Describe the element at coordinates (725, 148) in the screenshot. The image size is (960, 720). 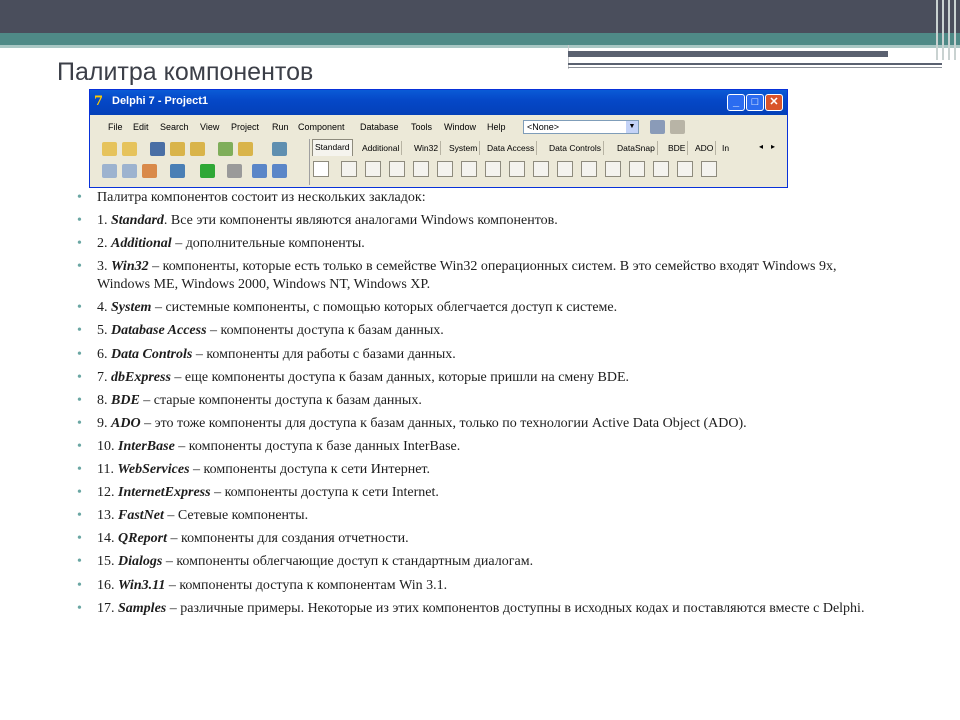
I see `tab-interbase: In` at that location.